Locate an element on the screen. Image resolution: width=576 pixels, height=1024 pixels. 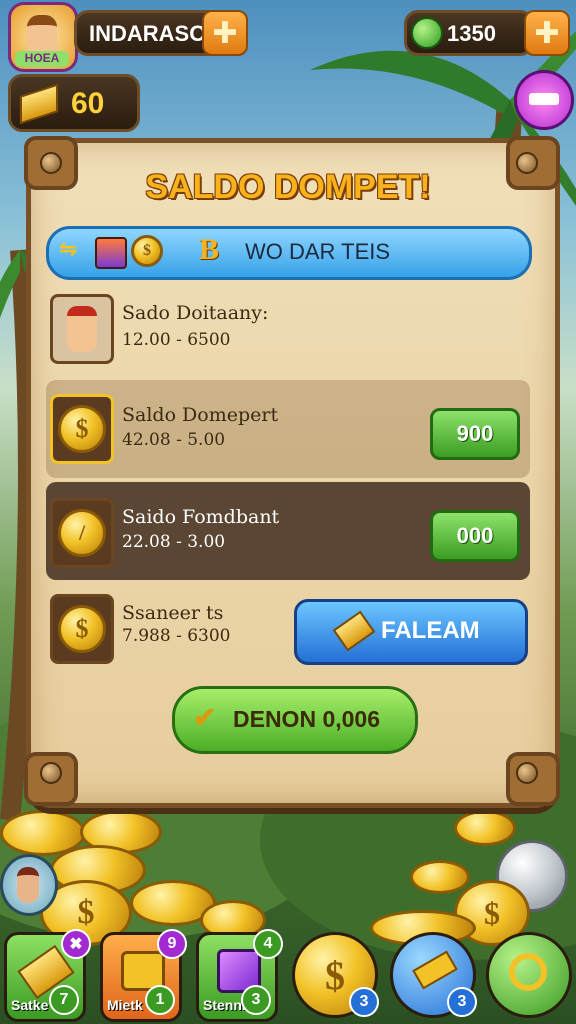
tab-bar-label: WO DAR TEIS is located at coordinates (318, 251).